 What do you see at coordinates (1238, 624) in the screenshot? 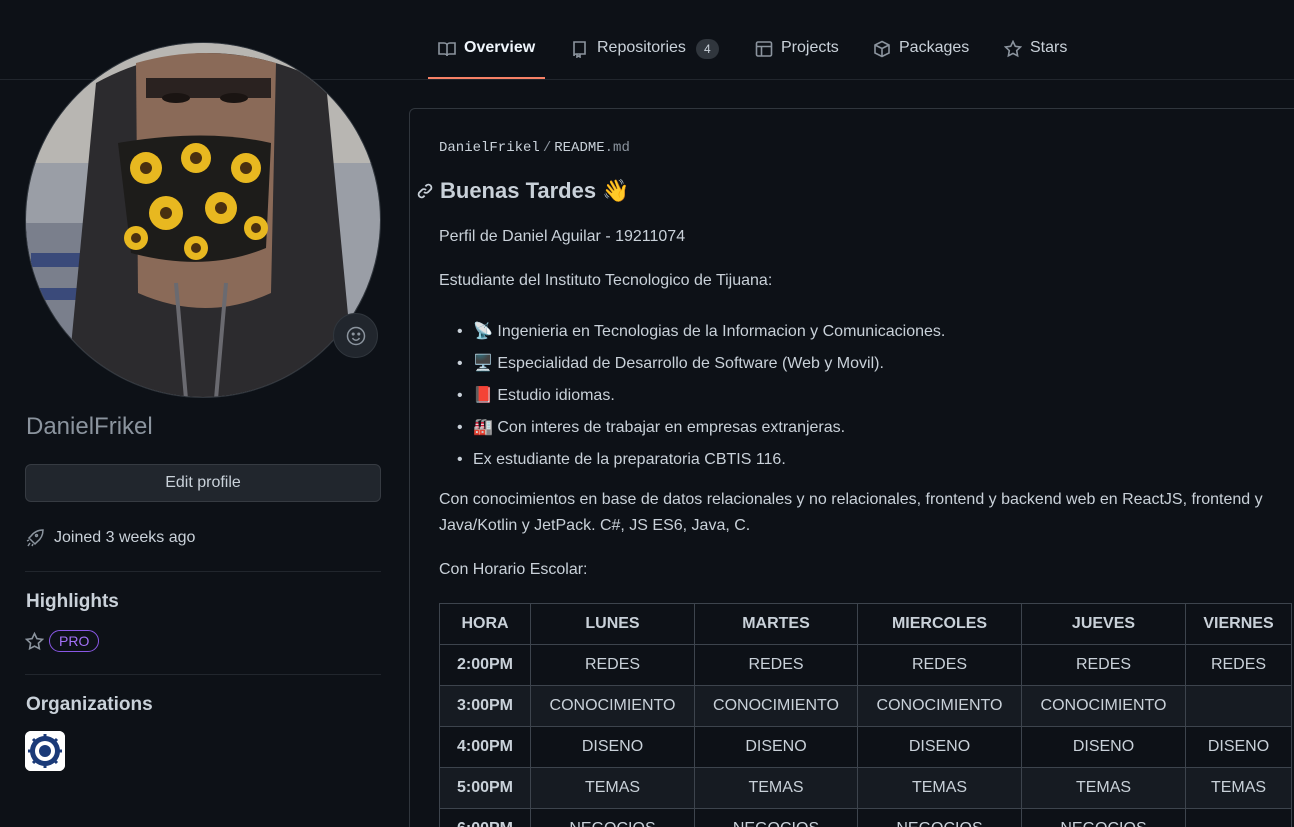
I see `table-header: VIERNES` at bounding box center [1238, 624].